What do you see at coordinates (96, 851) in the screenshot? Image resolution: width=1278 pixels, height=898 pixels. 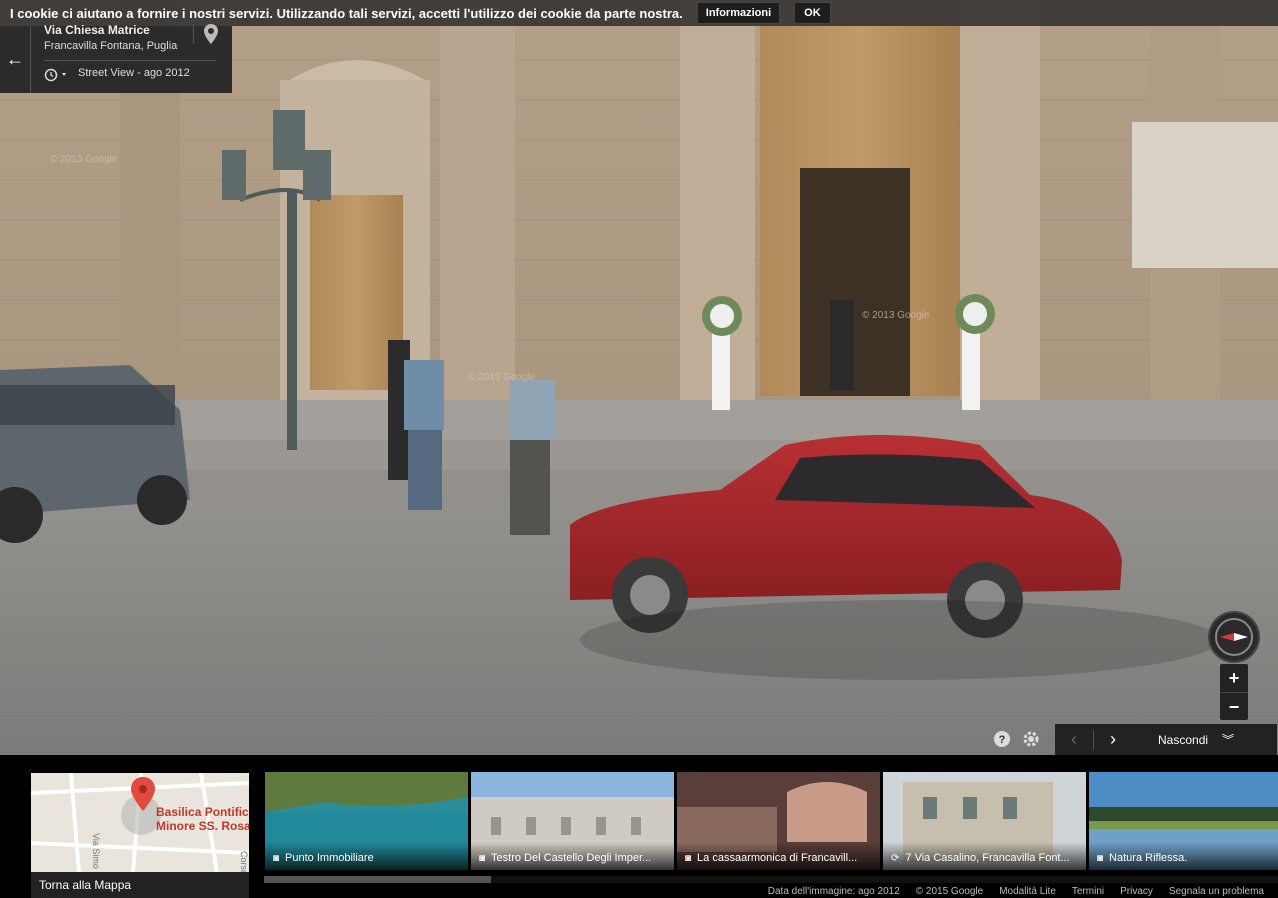 I see `minimap-street-label: Via Simo` at bounding box center [96, 851].